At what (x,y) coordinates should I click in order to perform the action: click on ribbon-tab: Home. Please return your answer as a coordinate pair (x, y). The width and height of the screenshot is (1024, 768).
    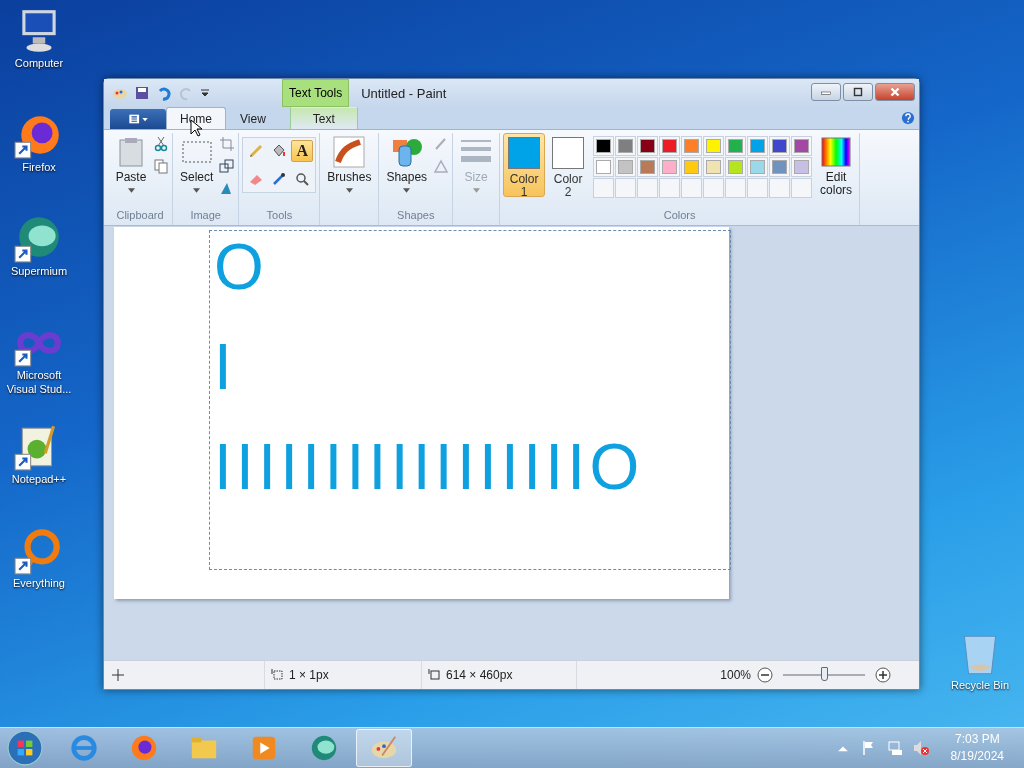
    Looking at the image, I should click on (196, 118).